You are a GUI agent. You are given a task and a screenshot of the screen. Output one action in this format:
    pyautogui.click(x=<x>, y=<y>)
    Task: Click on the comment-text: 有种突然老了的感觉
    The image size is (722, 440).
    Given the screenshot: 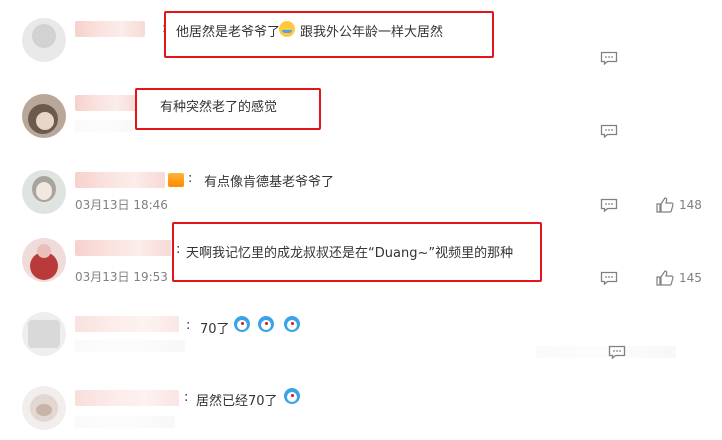 What is the action you would take?
    pyautogui.click(x=219, y=107)
    